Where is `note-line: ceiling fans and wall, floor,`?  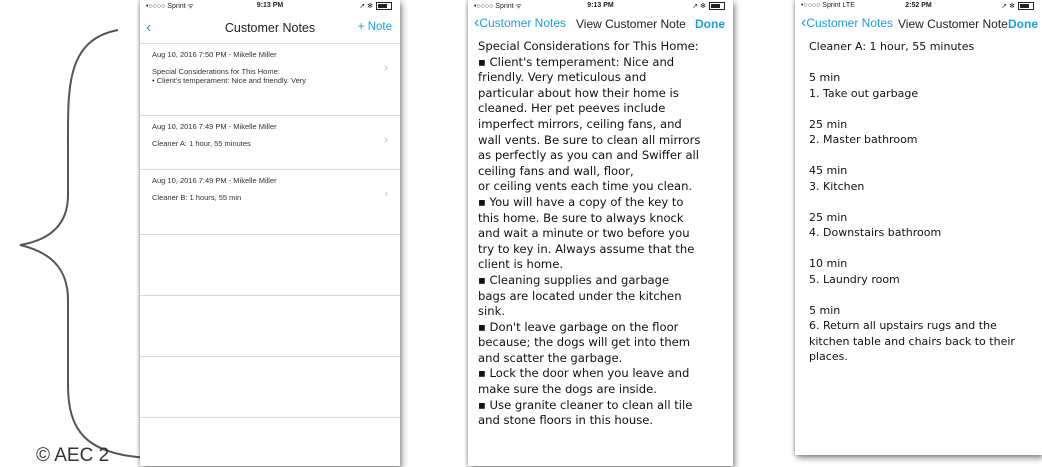 note-line: ceiling fans and wall, floor, is located at coordinates (556, 170).